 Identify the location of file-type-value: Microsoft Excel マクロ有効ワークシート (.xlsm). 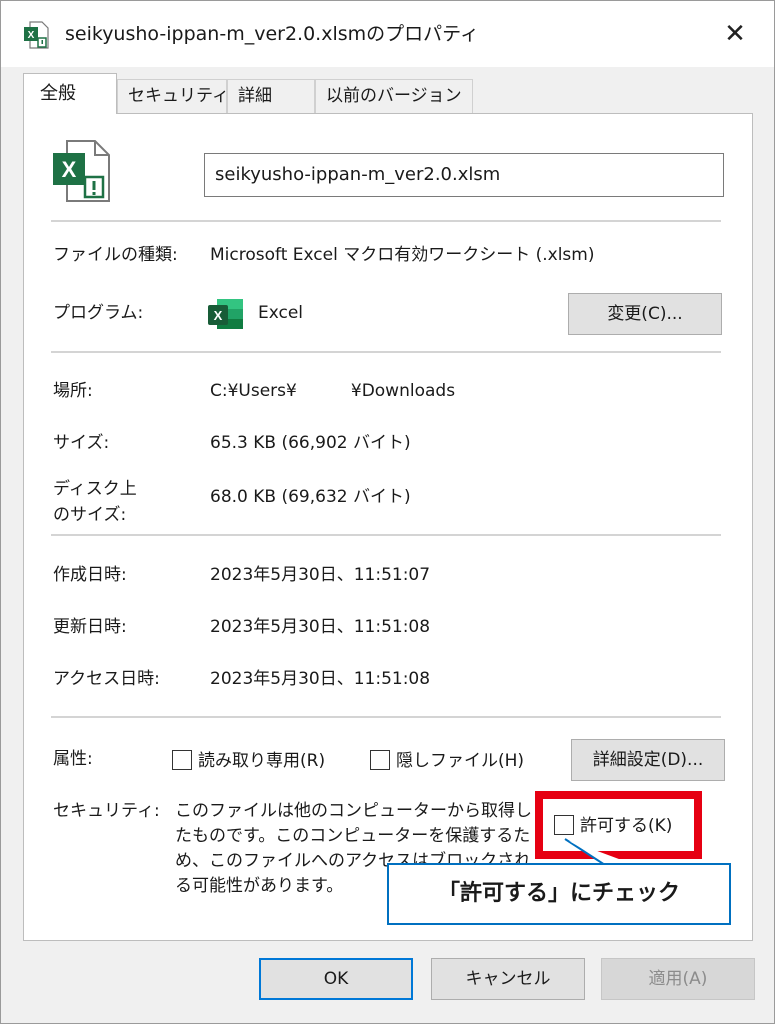
(402, 255).